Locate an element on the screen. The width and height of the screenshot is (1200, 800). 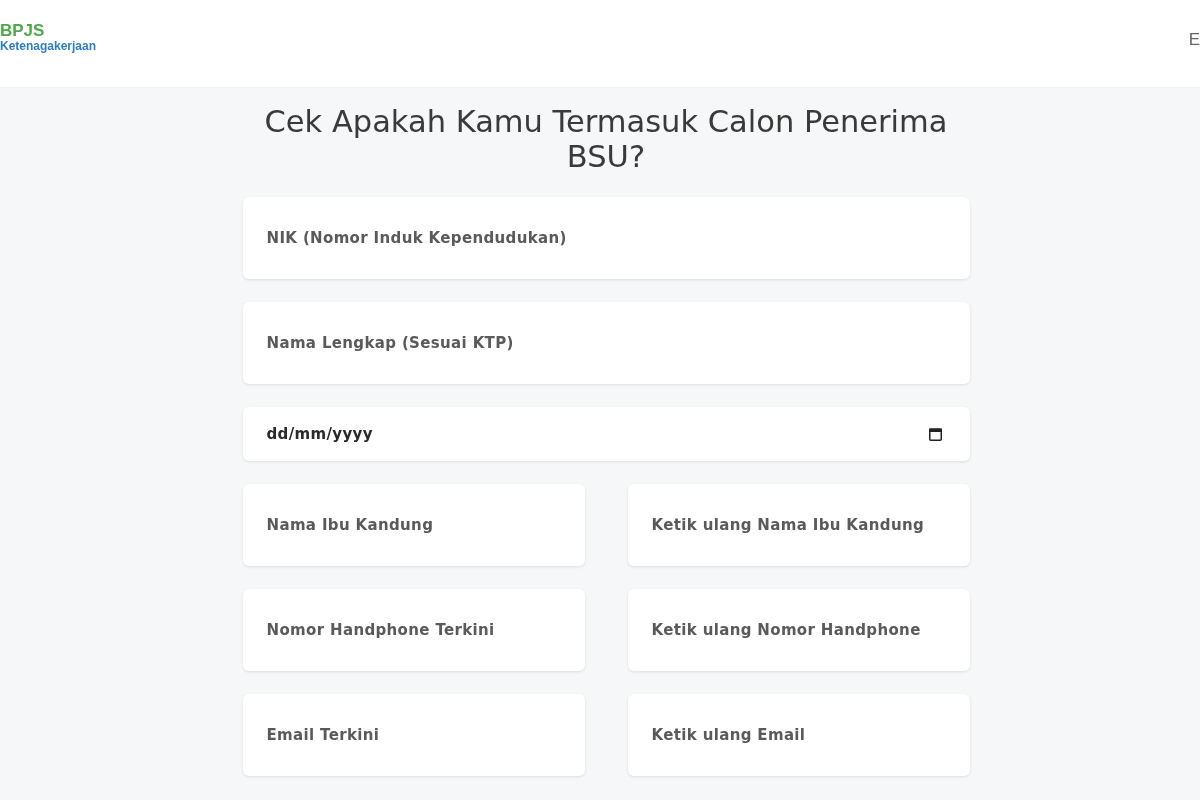
text-input-field: Nama Lengkap (Sesuai KTP) is located at coordinates (606, 343).